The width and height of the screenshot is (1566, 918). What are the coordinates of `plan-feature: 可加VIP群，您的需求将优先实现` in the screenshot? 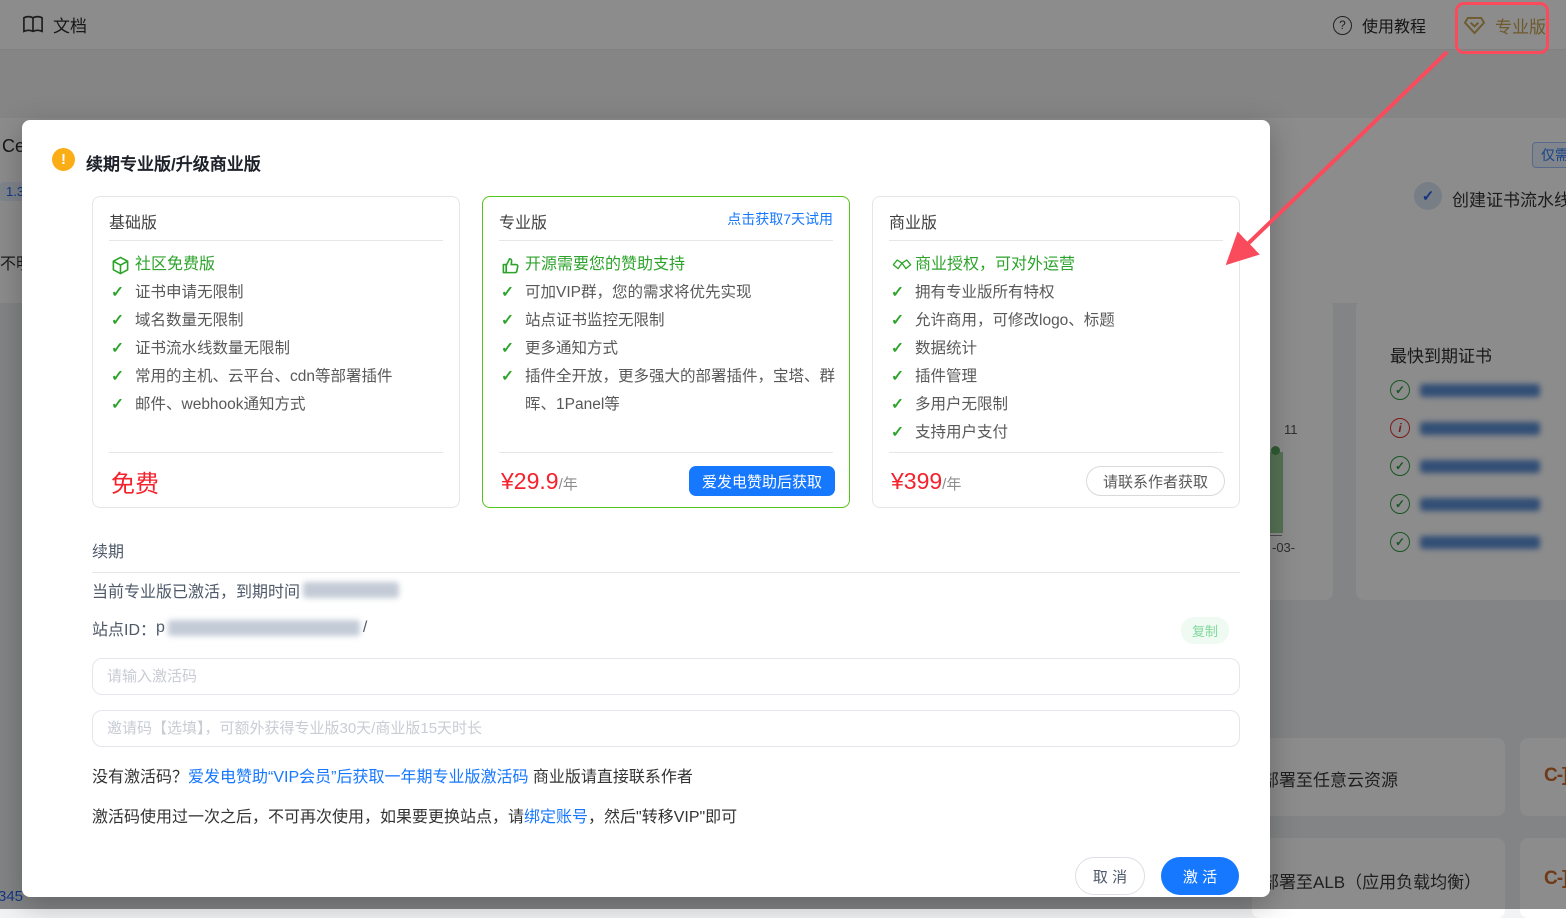 It's located at (638, 292).